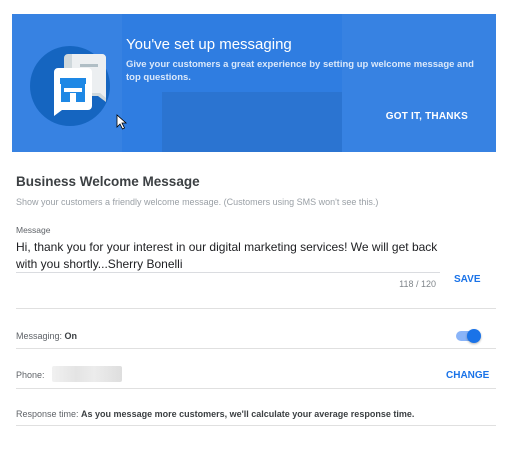 The image size is (512, 450). Describe the element at coordinates (108, 181) in the screenshot. I see `welcome-message-title: Business Welcome Message` at that location.